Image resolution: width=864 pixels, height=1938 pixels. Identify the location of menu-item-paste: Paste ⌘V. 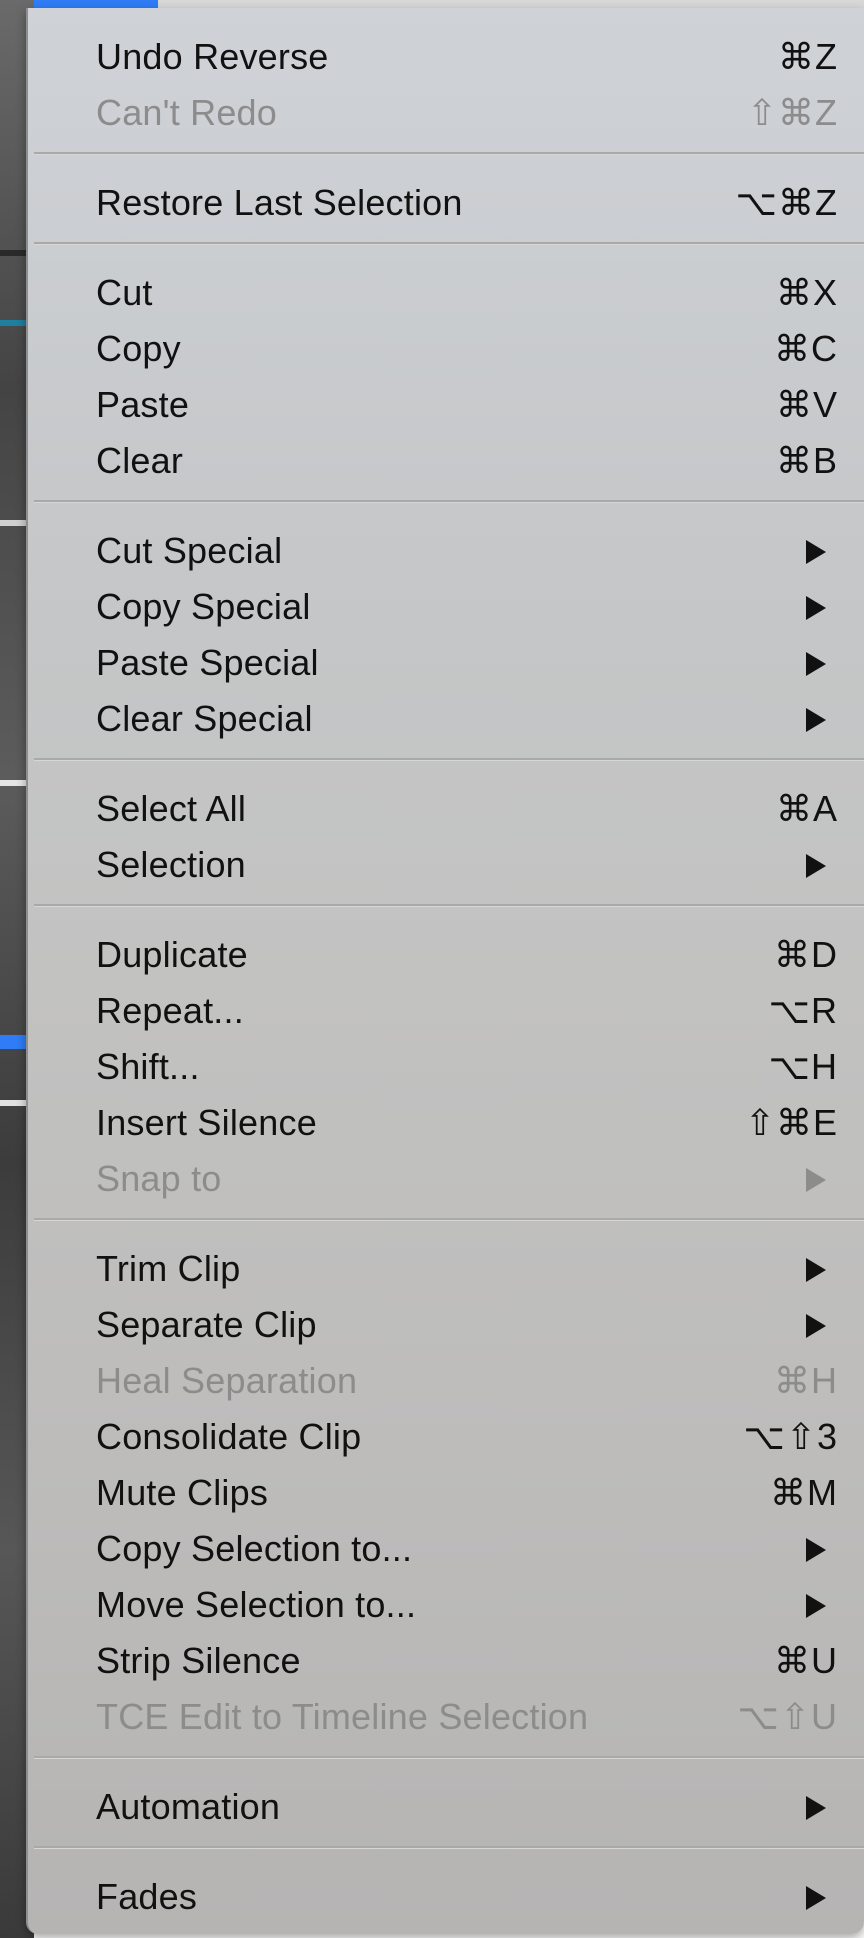
(446, 404).